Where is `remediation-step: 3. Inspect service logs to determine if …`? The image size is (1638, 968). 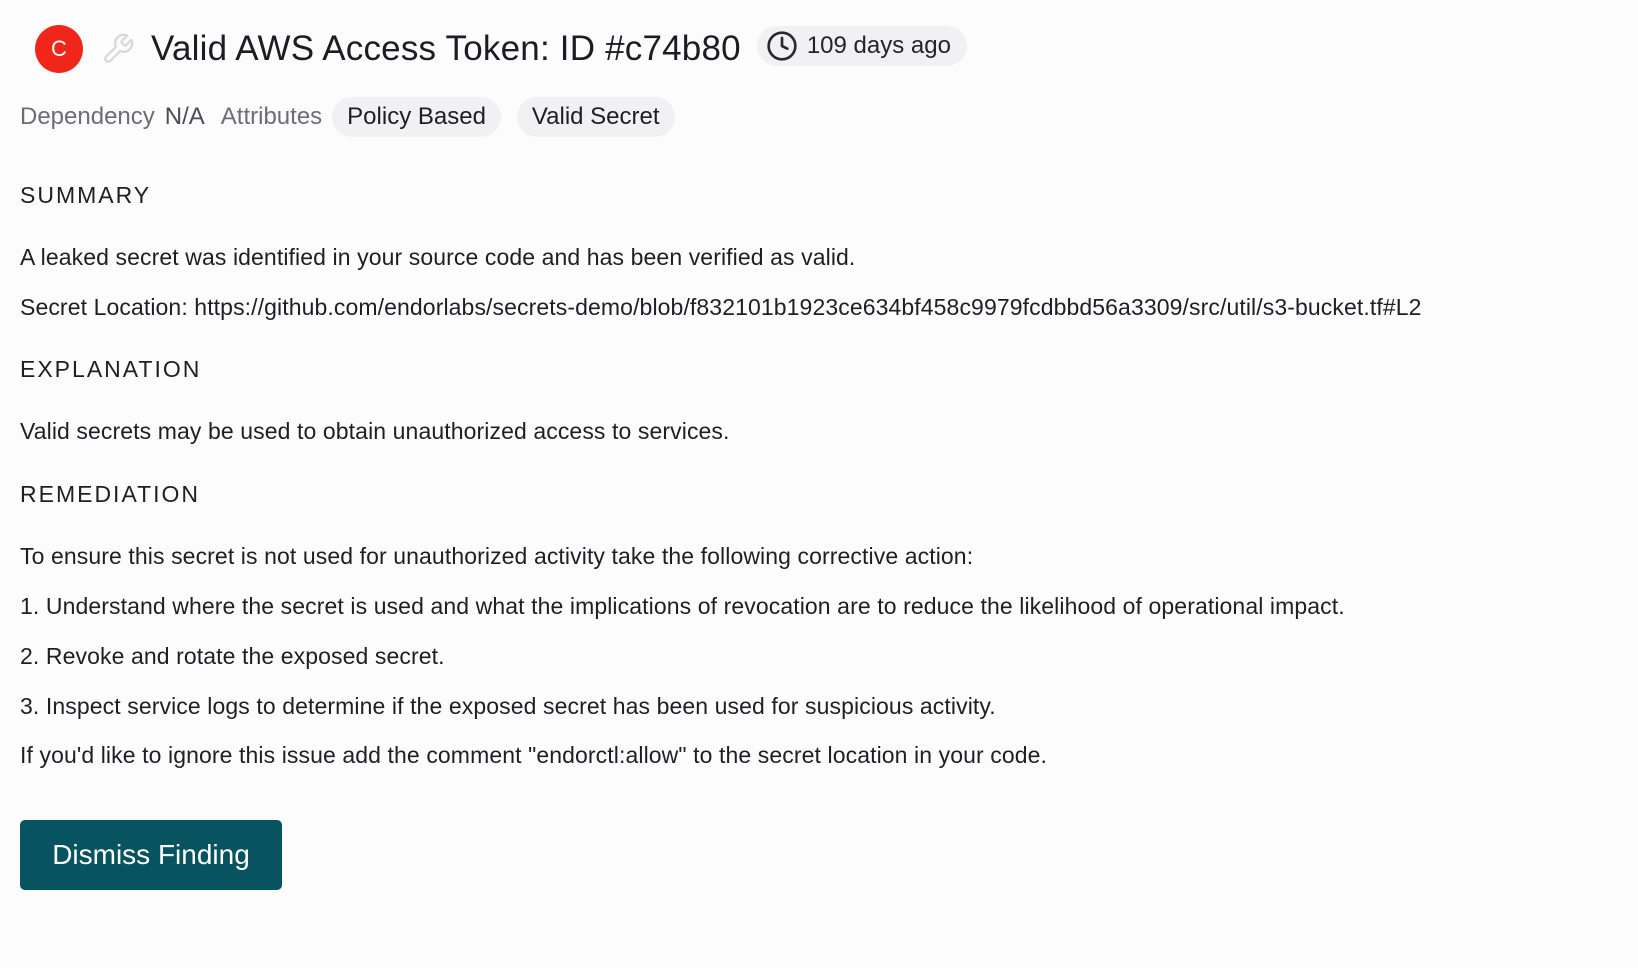
remediation-step: 3. Inspect service logs to determine if … is located at coordinates (508, 706).